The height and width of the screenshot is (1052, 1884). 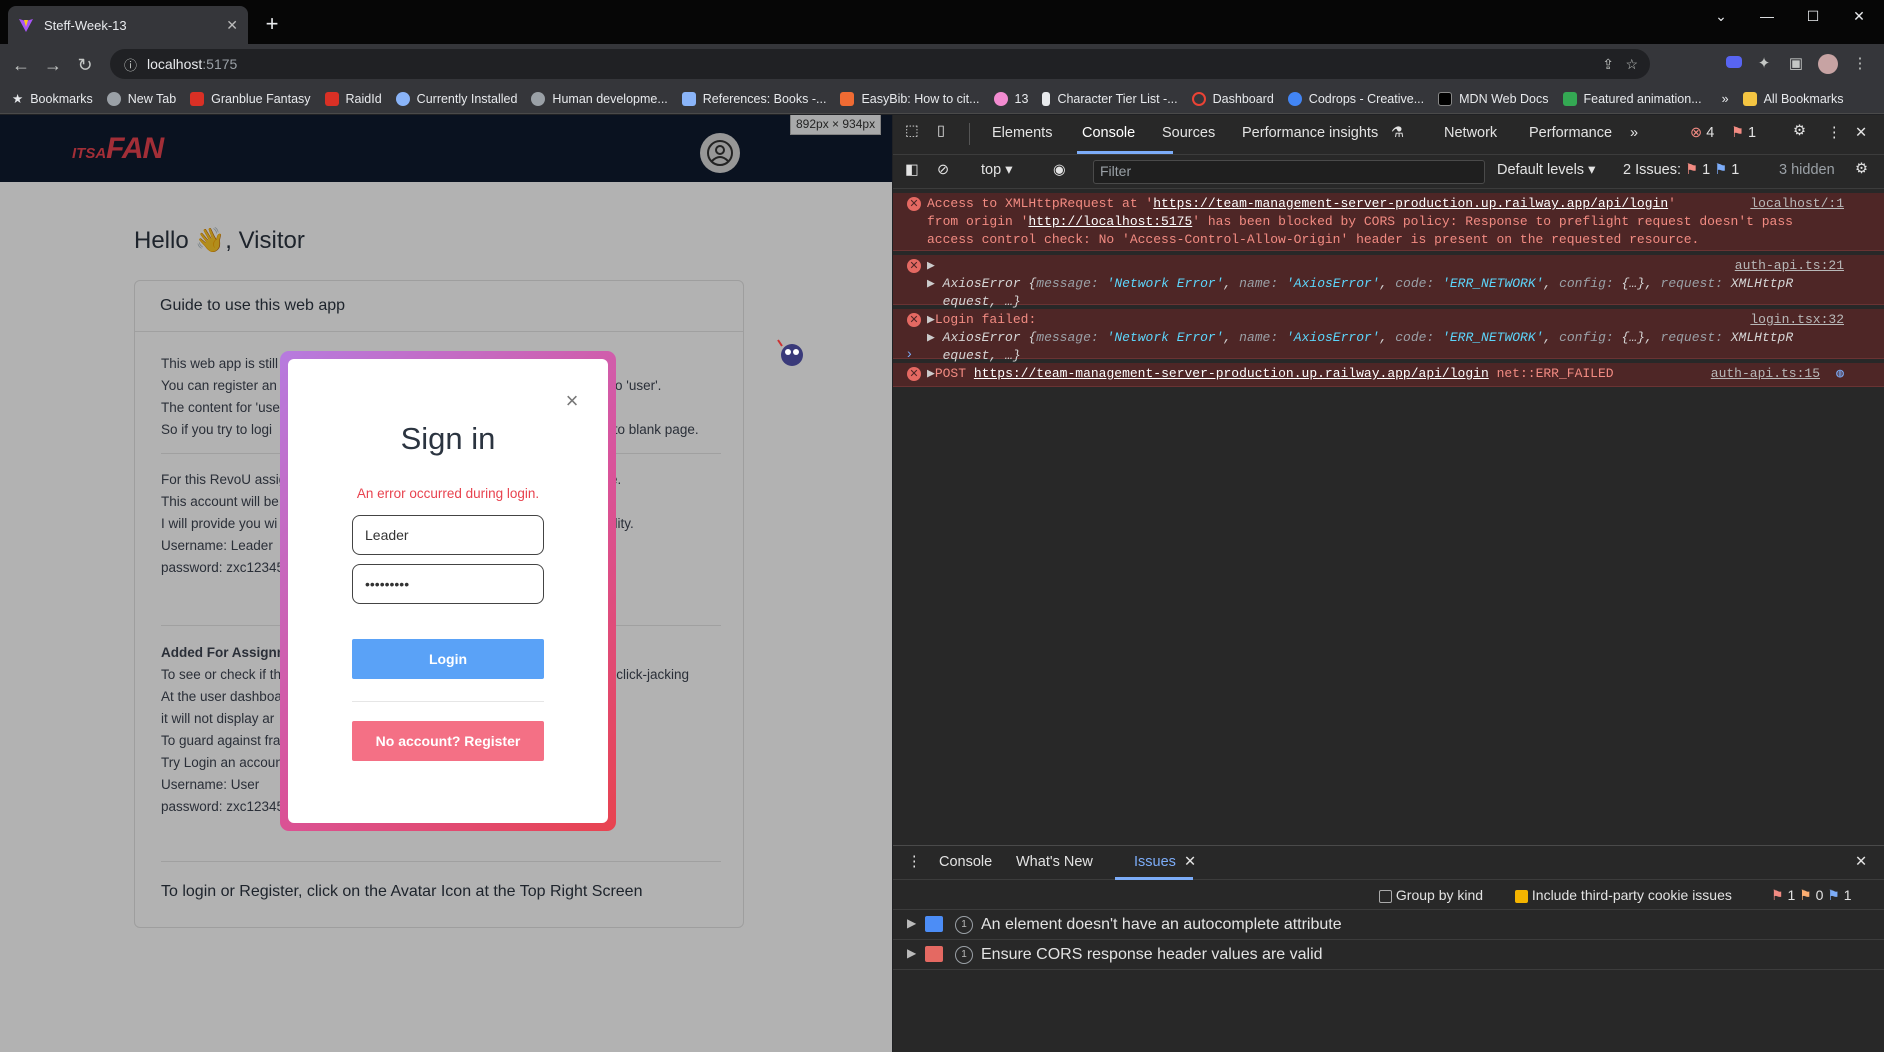 What do you see at coordinates (880, 64) in the screenshot?
I see `address-bar: ⓘ localhost:5175 ⇪ ☆` at bounding box center [880, 64].